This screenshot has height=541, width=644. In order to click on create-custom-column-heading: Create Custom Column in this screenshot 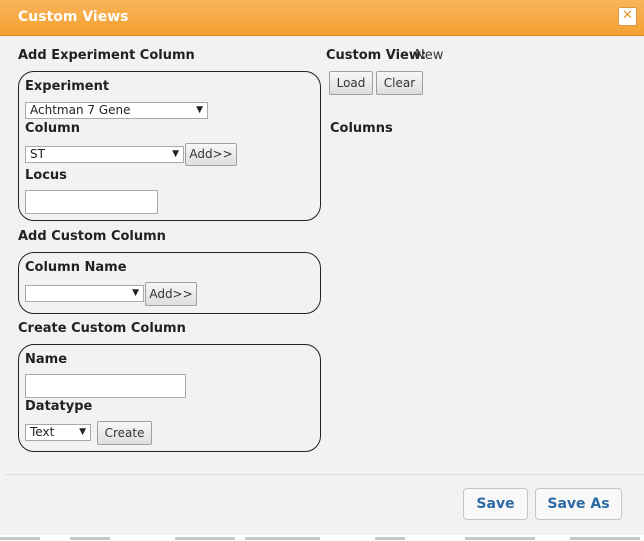, I will do `click(102, 328)`.